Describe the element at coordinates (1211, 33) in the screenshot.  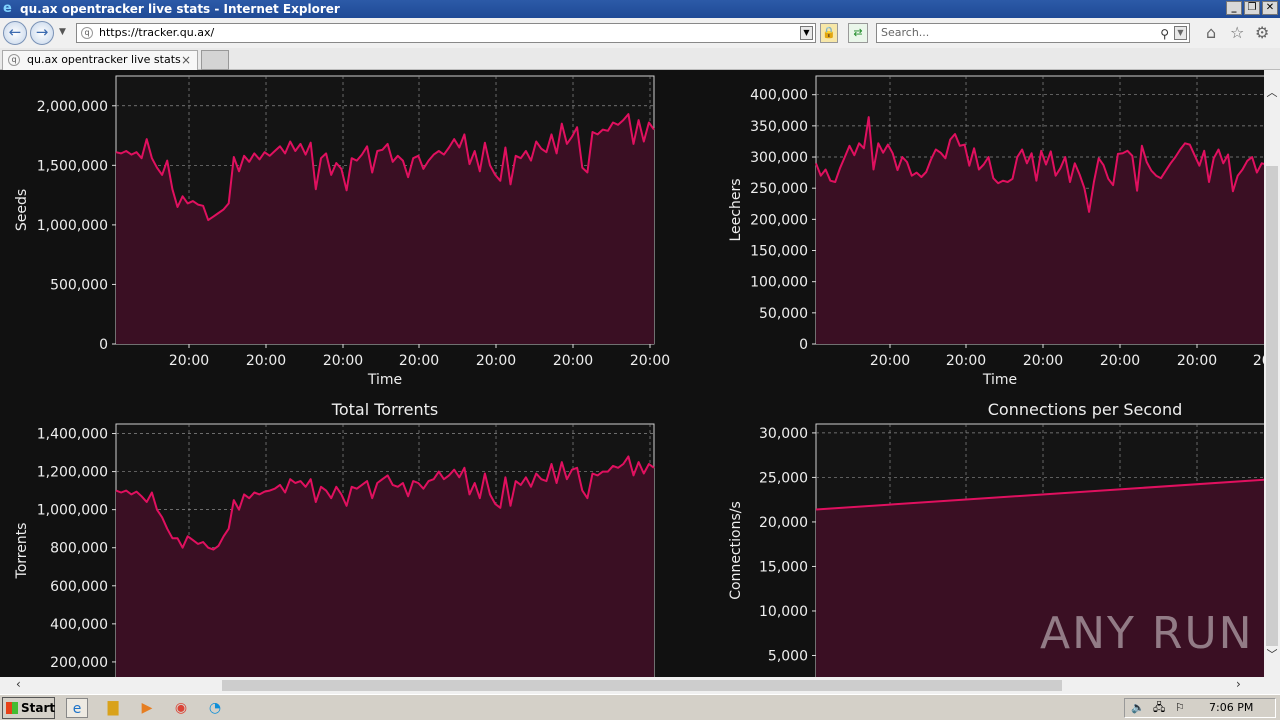
I see `home-icon: ⌂` at that location.